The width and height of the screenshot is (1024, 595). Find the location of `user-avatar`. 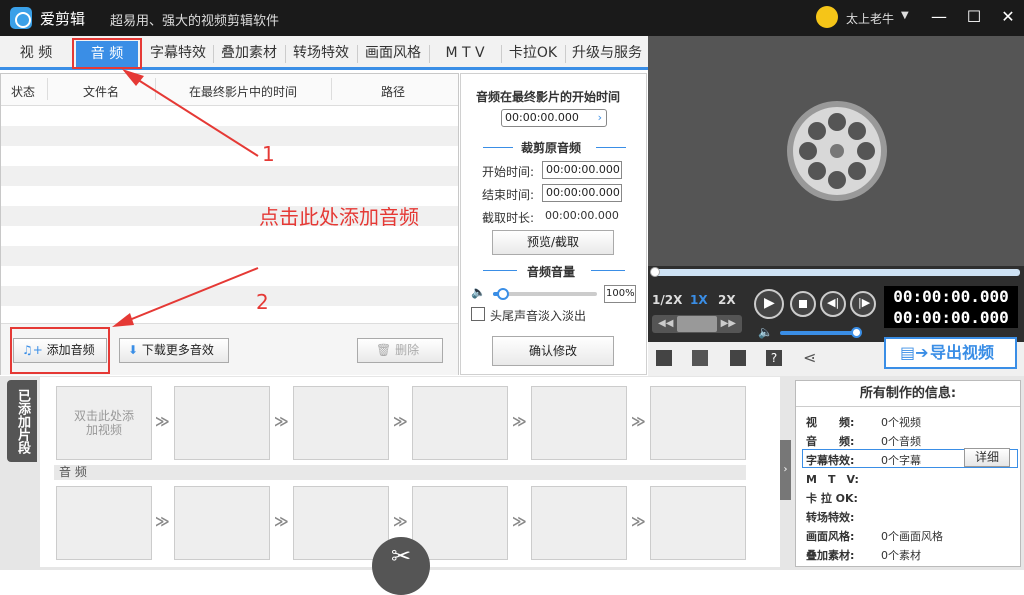

user-avatar is located at coordinates (827, 17).